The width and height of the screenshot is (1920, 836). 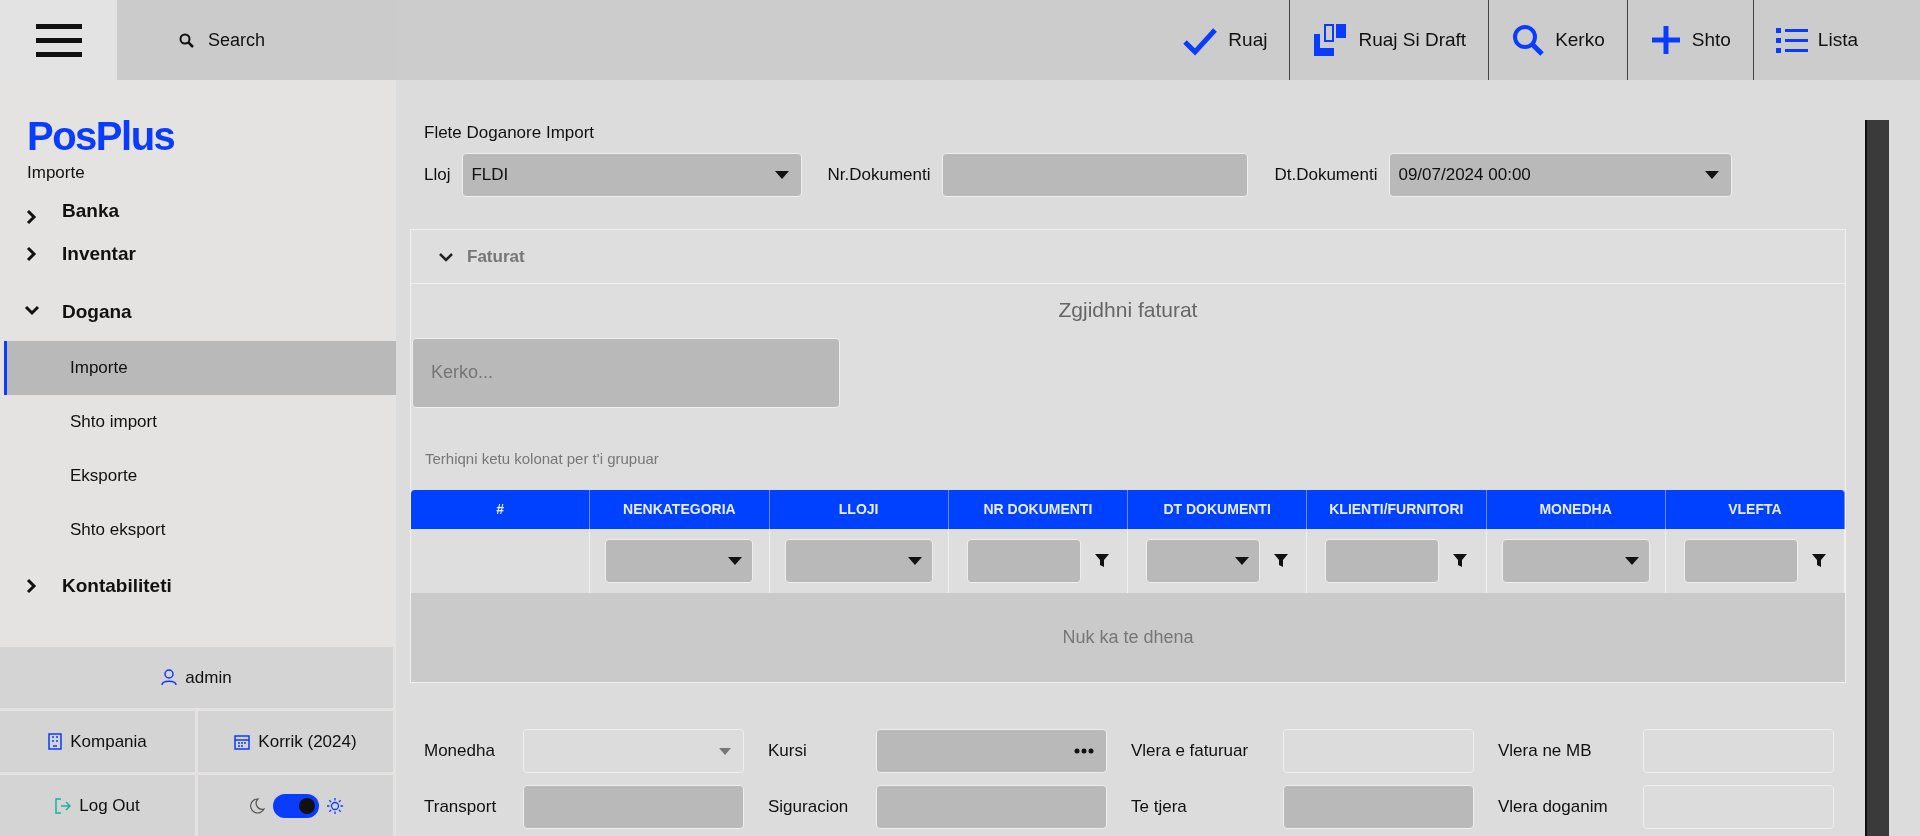 What do you see at coordinates (808, 807) in the screenshot?
I see `field-label: Siguracion` at bounding box center [808, 807].